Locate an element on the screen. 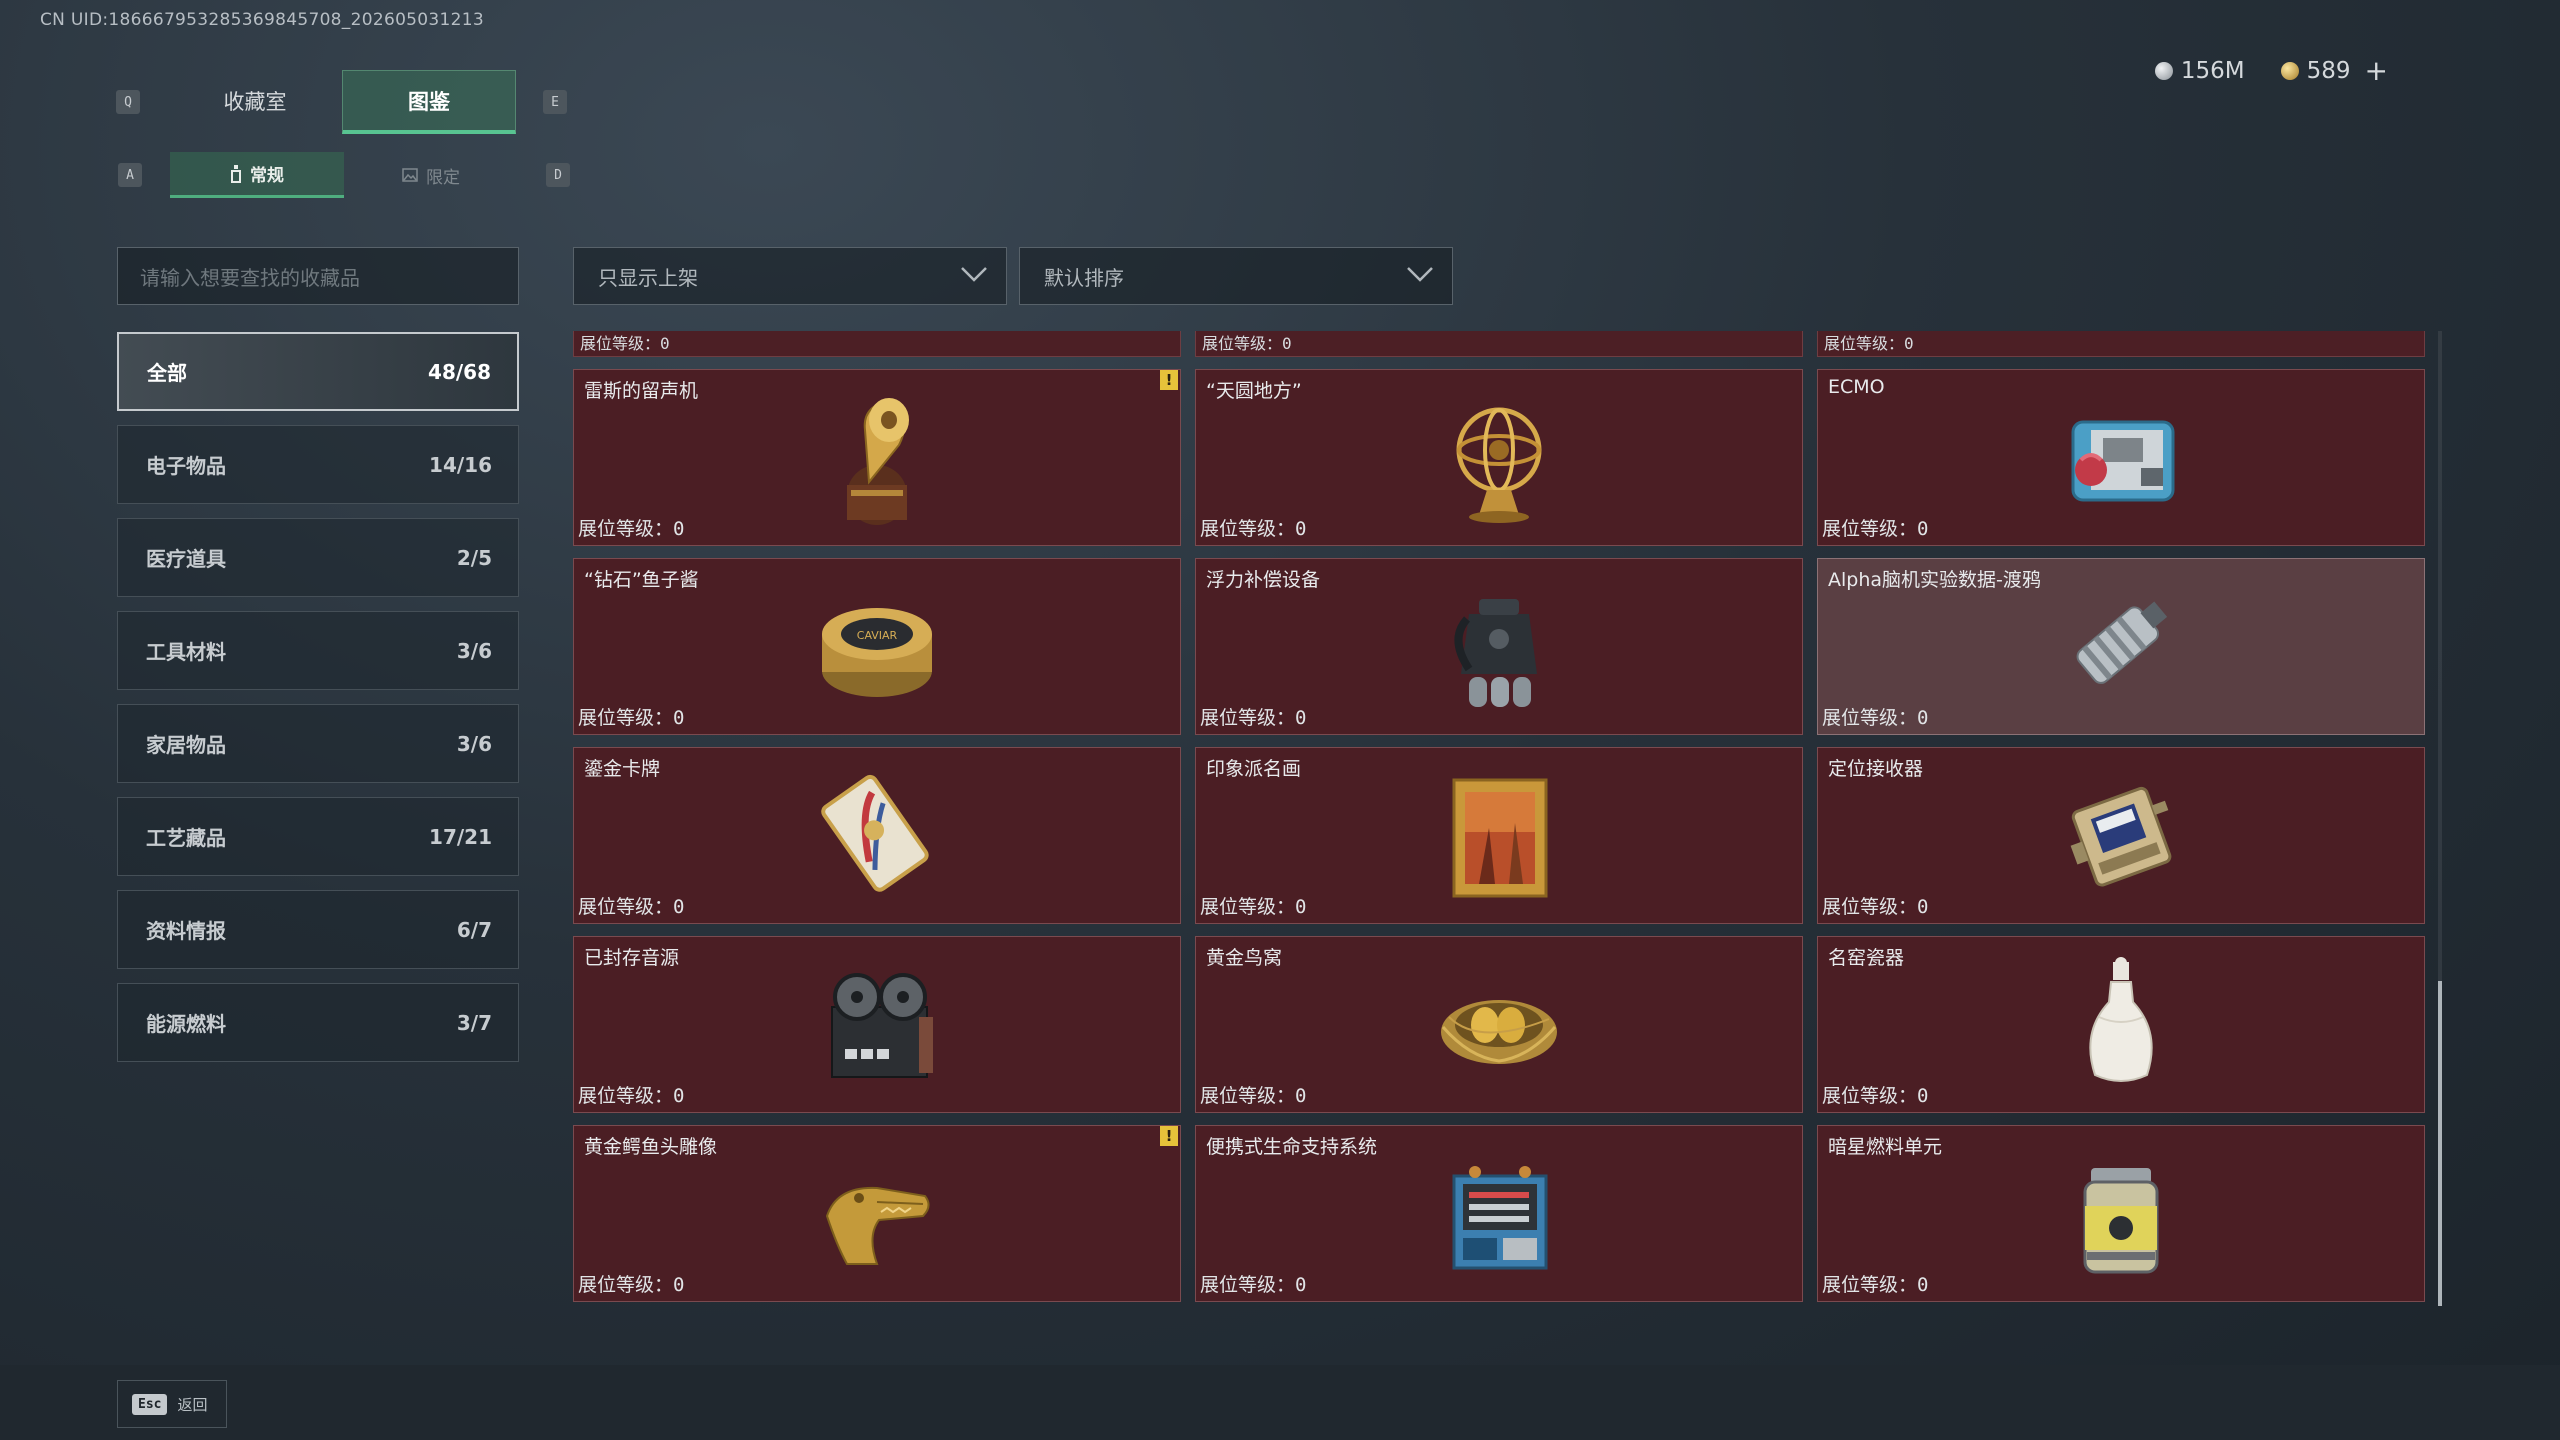 The width and height of the screenshot is (2560, 1440). collection-card: 雷斯的留声机! 展位等级：0 is located at coordinates (877, 457).